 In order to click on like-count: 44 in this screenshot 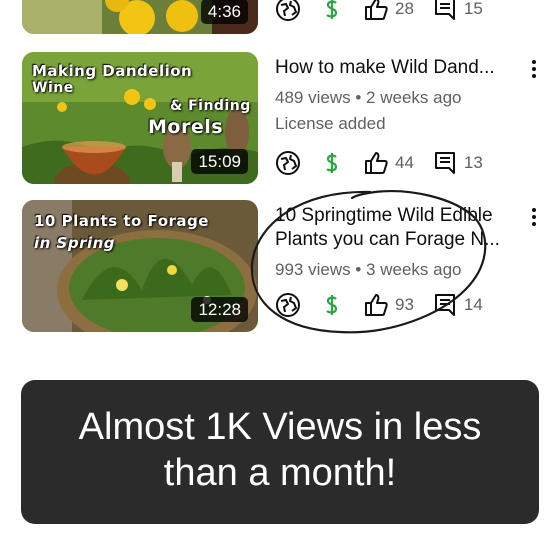, I will do `click(404, 162)`.